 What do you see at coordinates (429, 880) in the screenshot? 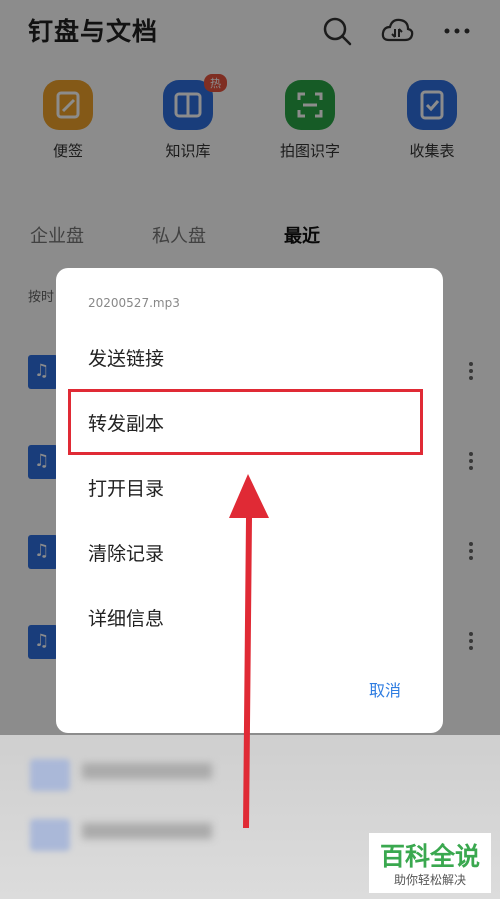
I see `watermark-slogan: 助你轻松解决` at bounding box center [429, 880].